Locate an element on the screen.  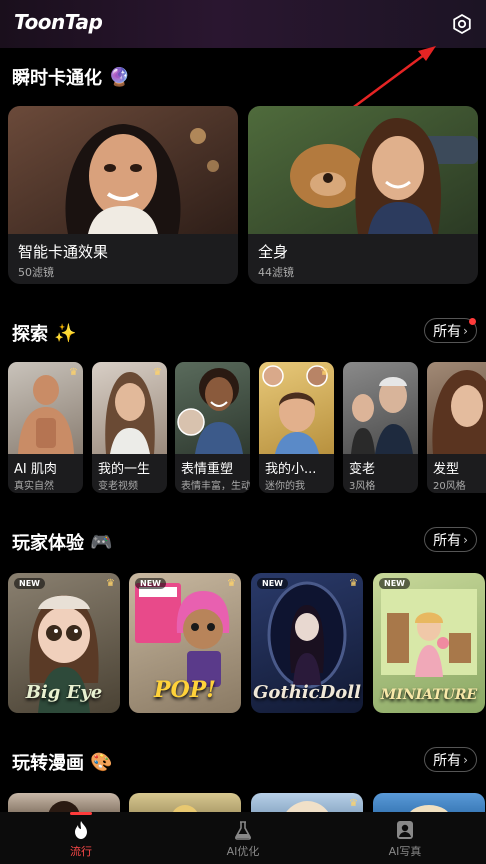
player-card-miniature: NEW MINIATURE is located at coordinates (429, 643).